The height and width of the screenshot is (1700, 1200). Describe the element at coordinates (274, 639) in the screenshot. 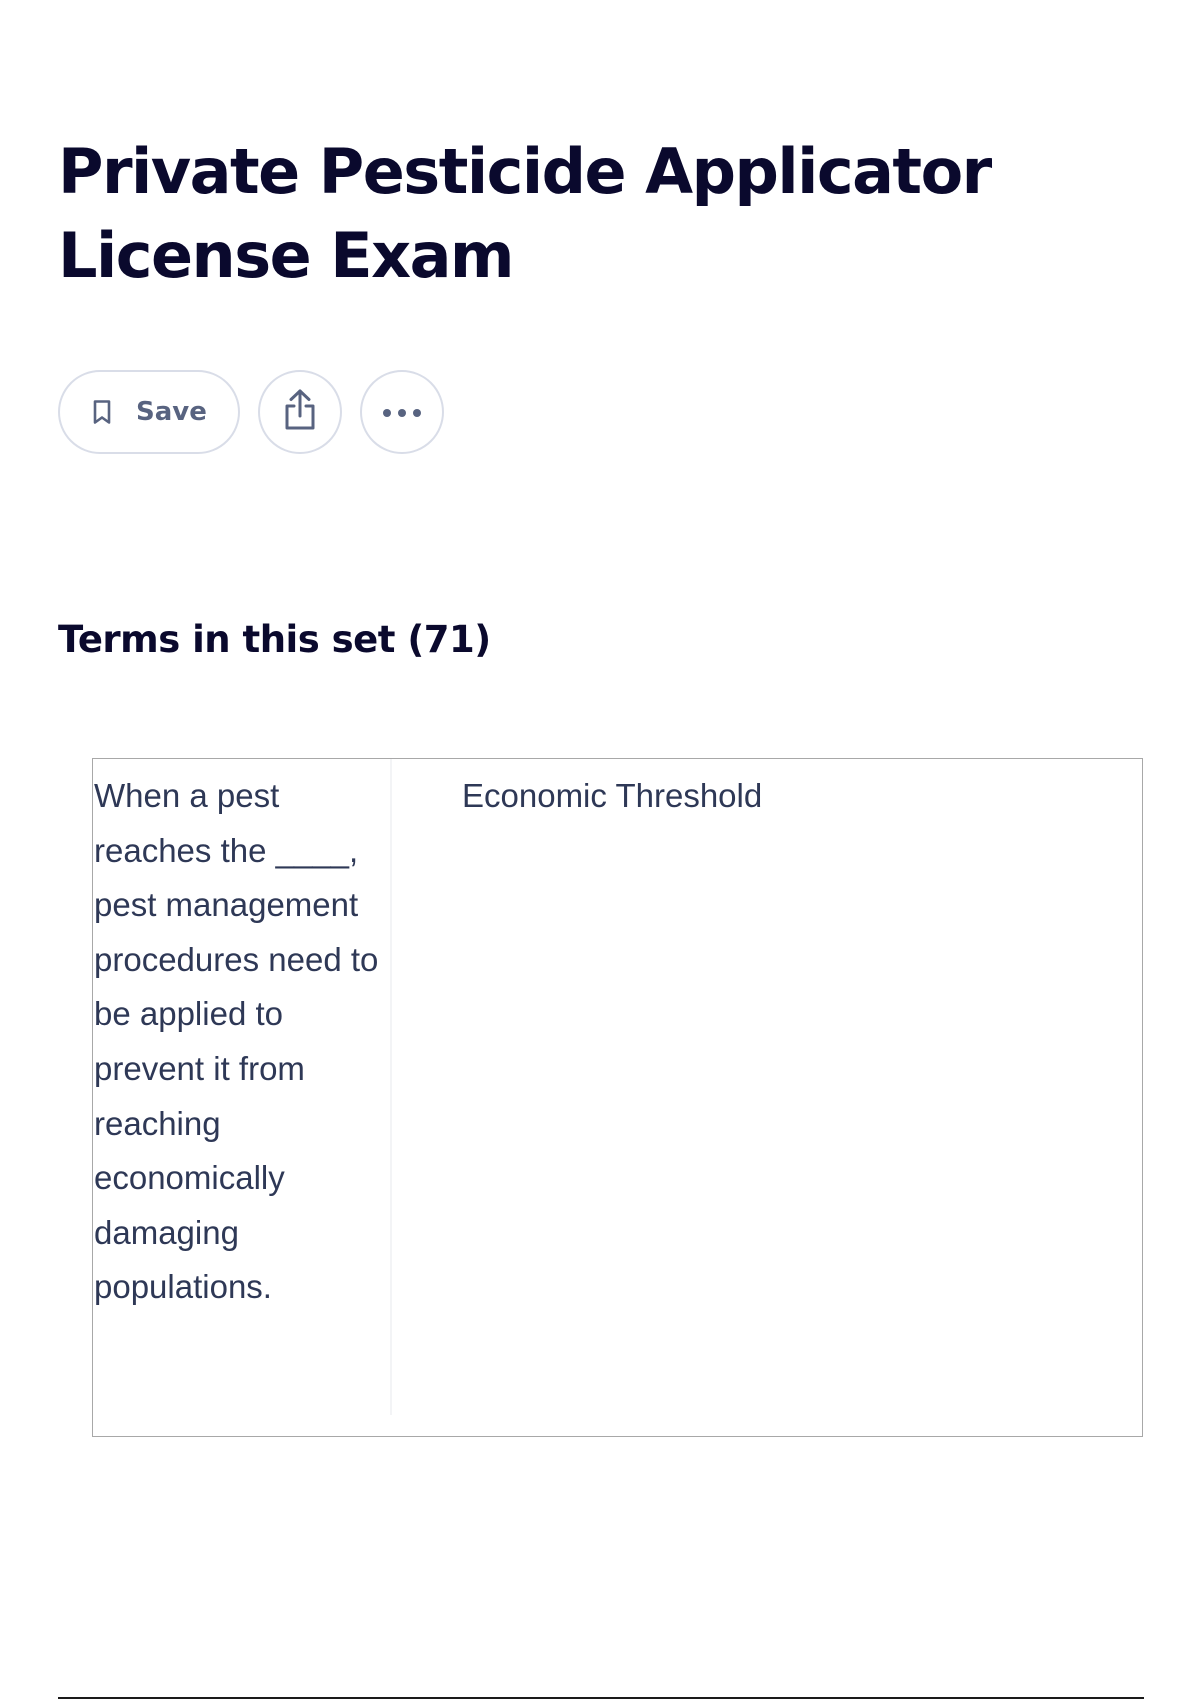

I see `terms-heading: Terms in this set (71)` at that location.